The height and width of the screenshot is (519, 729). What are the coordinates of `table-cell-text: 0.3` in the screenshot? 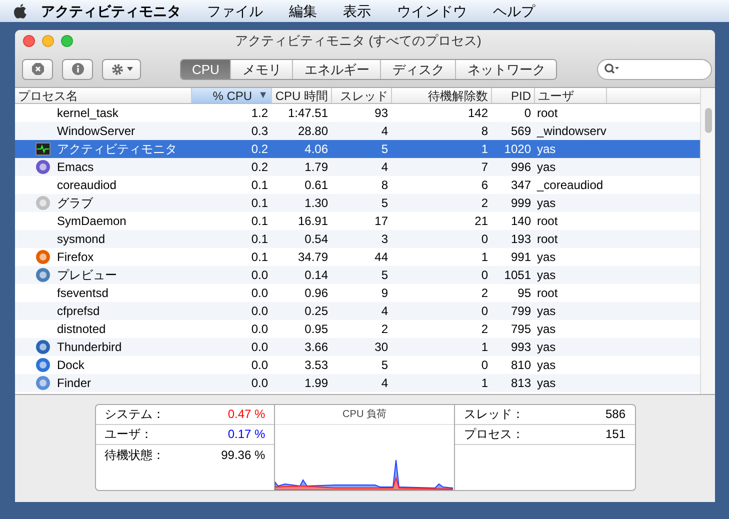 It's located at (259, 131).